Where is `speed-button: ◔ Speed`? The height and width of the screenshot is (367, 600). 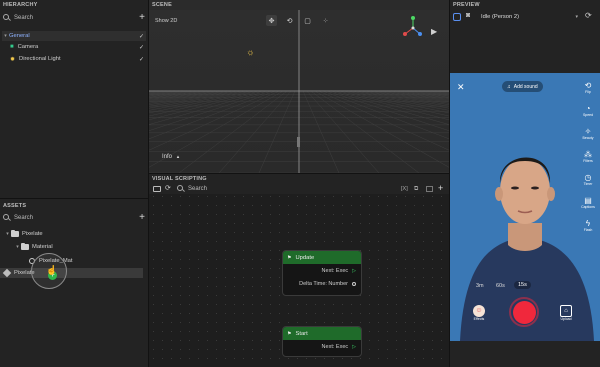
speed-button: ◔ Speed is located at coordinates (588, 110).